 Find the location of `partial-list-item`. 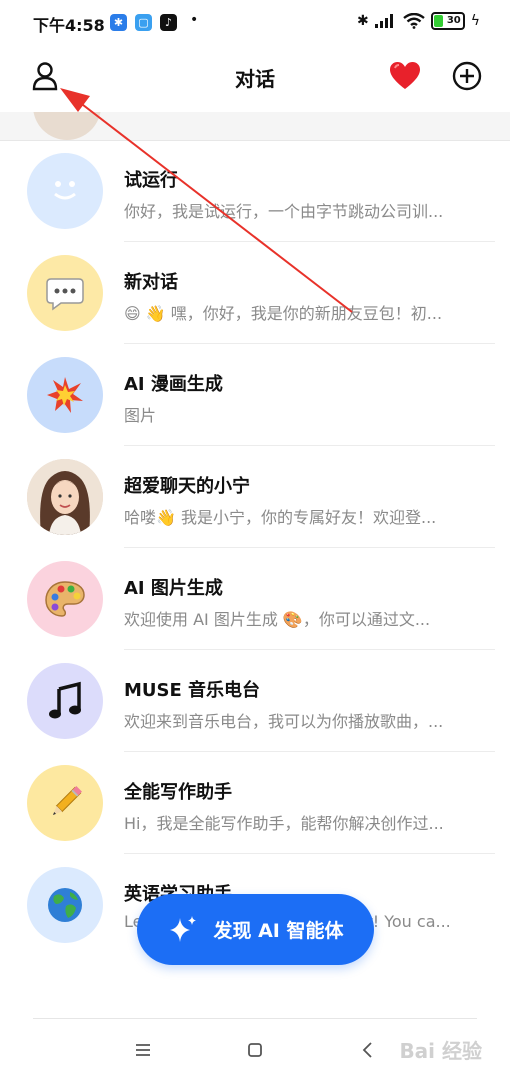

partial-list-item is located at coordinates (255, 126).